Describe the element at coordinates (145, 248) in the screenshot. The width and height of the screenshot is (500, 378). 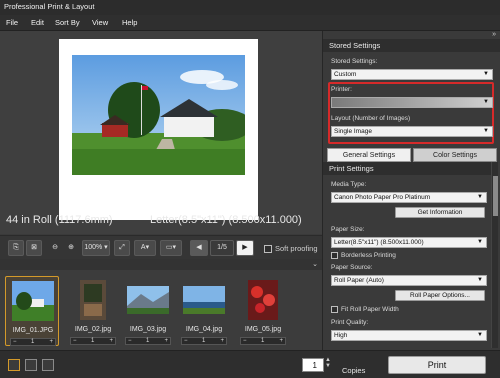
I see `text-tool-button: A▾` at that location.